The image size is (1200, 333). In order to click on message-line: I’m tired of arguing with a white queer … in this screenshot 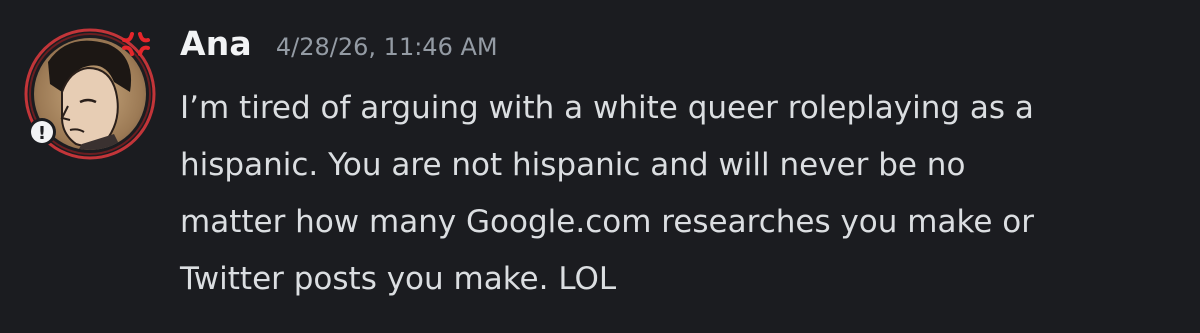, I will do `click(607, 108)`.